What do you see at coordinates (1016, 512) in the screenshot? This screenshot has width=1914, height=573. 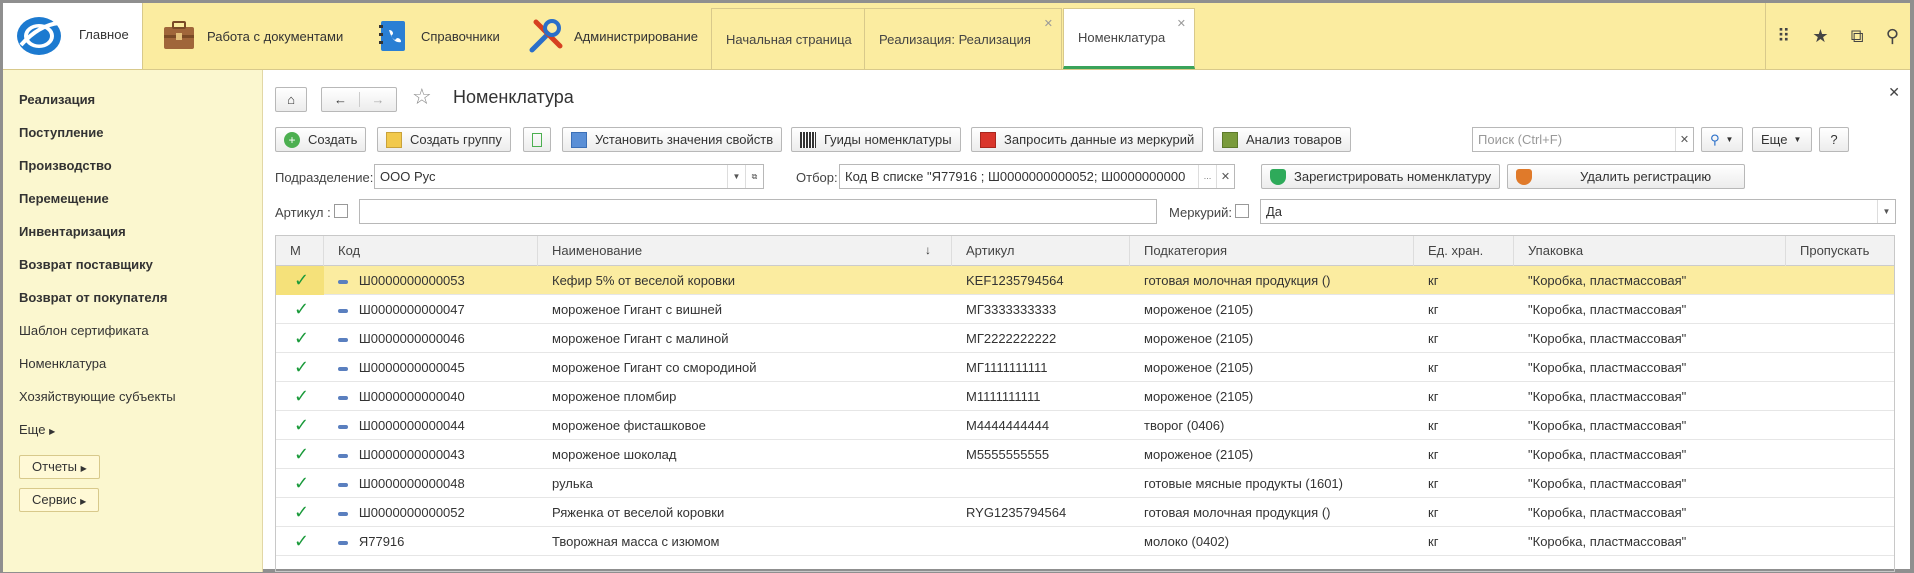 I see `cell-article: RYG1235794564` at bounding box center [1016, 512].